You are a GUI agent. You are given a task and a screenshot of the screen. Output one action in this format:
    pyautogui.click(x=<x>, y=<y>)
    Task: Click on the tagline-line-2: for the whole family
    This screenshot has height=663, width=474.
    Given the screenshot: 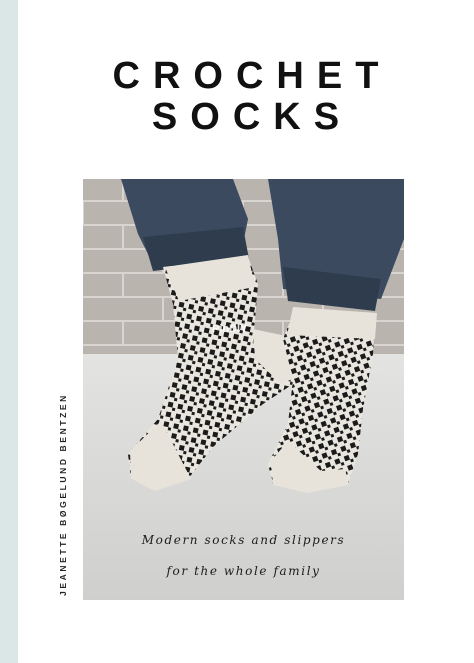 What is the action you would take?
    pyautogui.click(x=243, y=571)
    